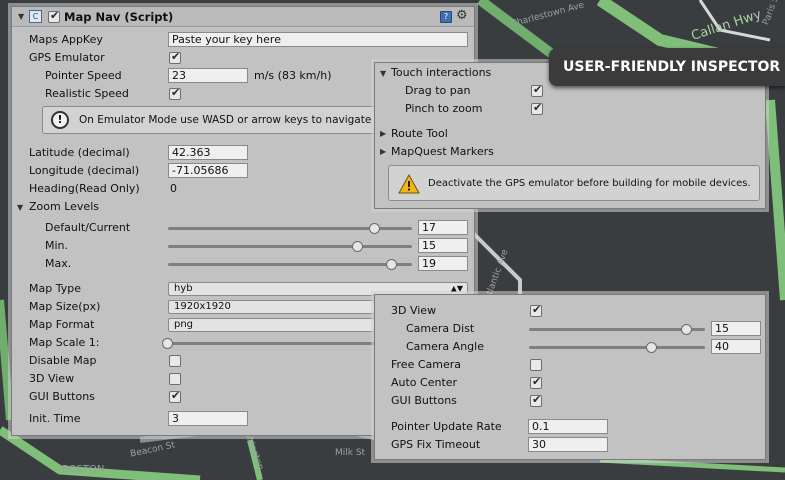 The height and width of the screenshot is (480, 785). What do you see at coordinates (58, 263) in the screenshot?
I see `zoom-max-label: Max.` at bounding box center [58, 263].